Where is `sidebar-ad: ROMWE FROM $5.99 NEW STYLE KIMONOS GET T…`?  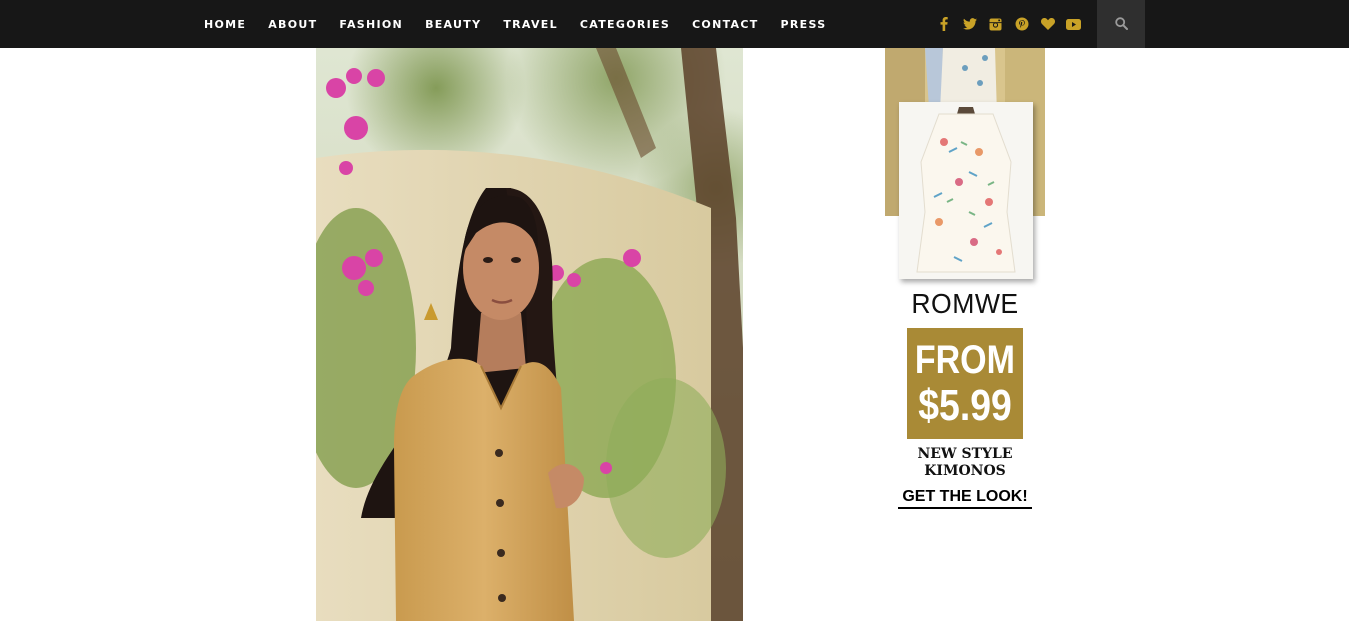
sidebar-ad: ROMWE FROM $5.99 NEW STYLE KIMONOS GET T… is located at coordinates (965, 283).